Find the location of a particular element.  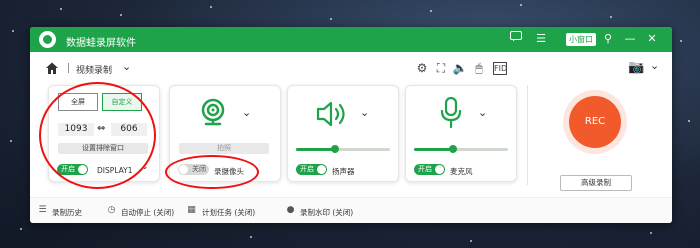

speaker-card-footer: 开启 扬声器 is located at coordinates (343, 171).